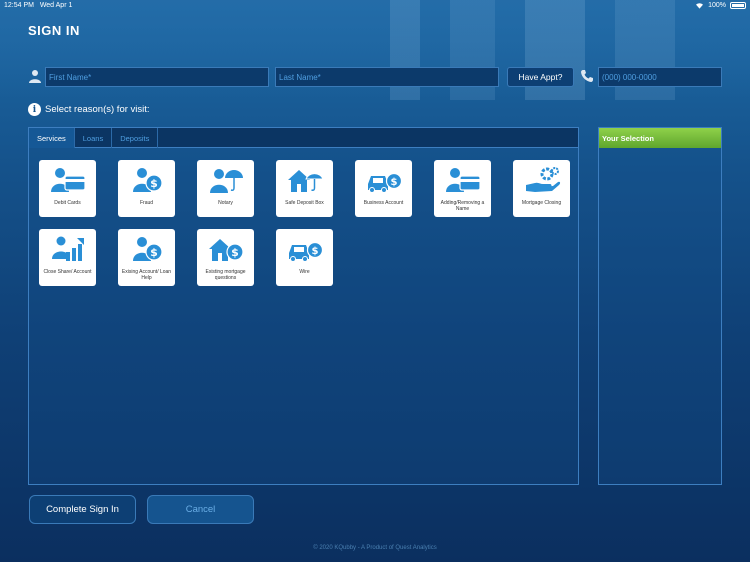 Image resolution: width=750 pixels, height=562 pixels. I want to click on battery-percent: 100%, so click(717, 5).